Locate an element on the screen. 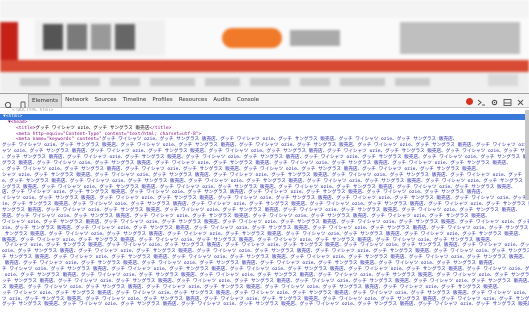  tab-timeline: Timeline is located at coordinates (135, 100).